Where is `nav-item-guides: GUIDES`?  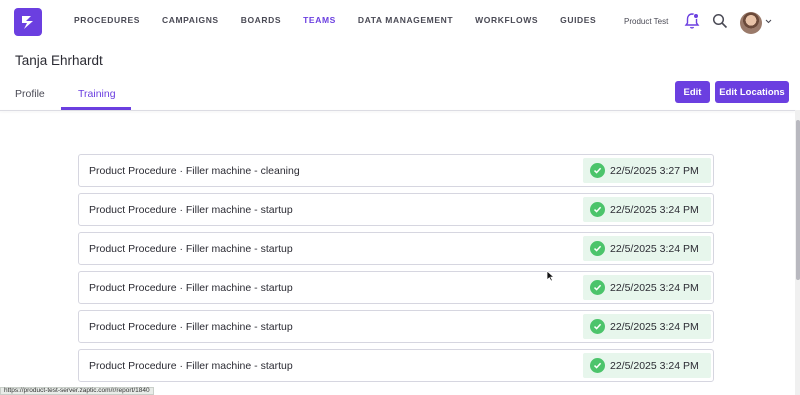 nav-item-guides: GUIDES is located at coordinates (578, 20).